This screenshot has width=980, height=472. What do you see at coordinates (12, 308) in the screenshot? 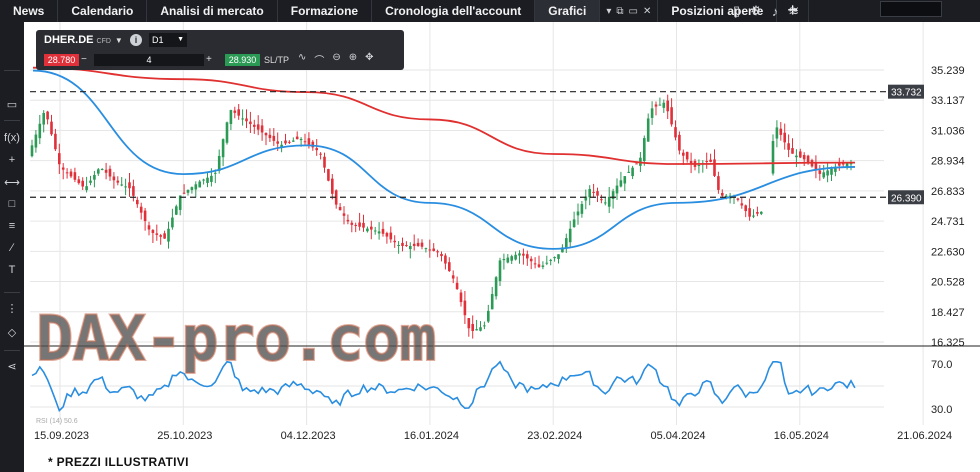
I see `indicator-icon: ⋮` at bounding box center [12, 308].